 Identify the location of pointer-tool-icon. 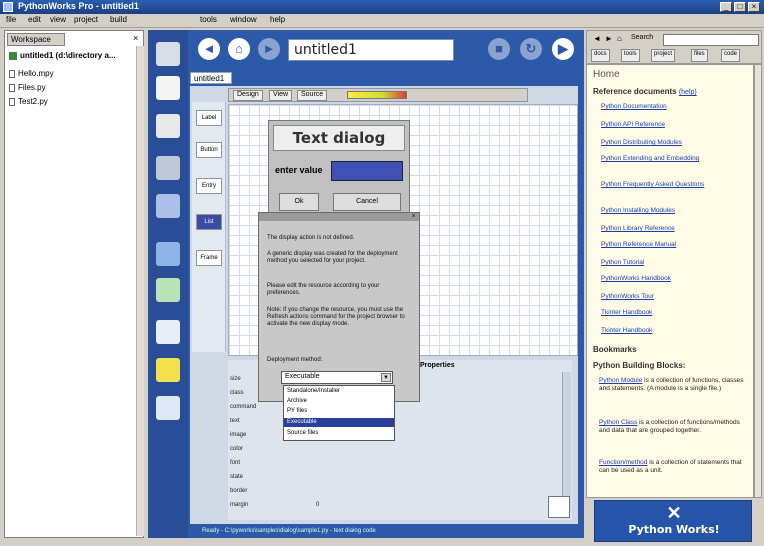
(168, 54).